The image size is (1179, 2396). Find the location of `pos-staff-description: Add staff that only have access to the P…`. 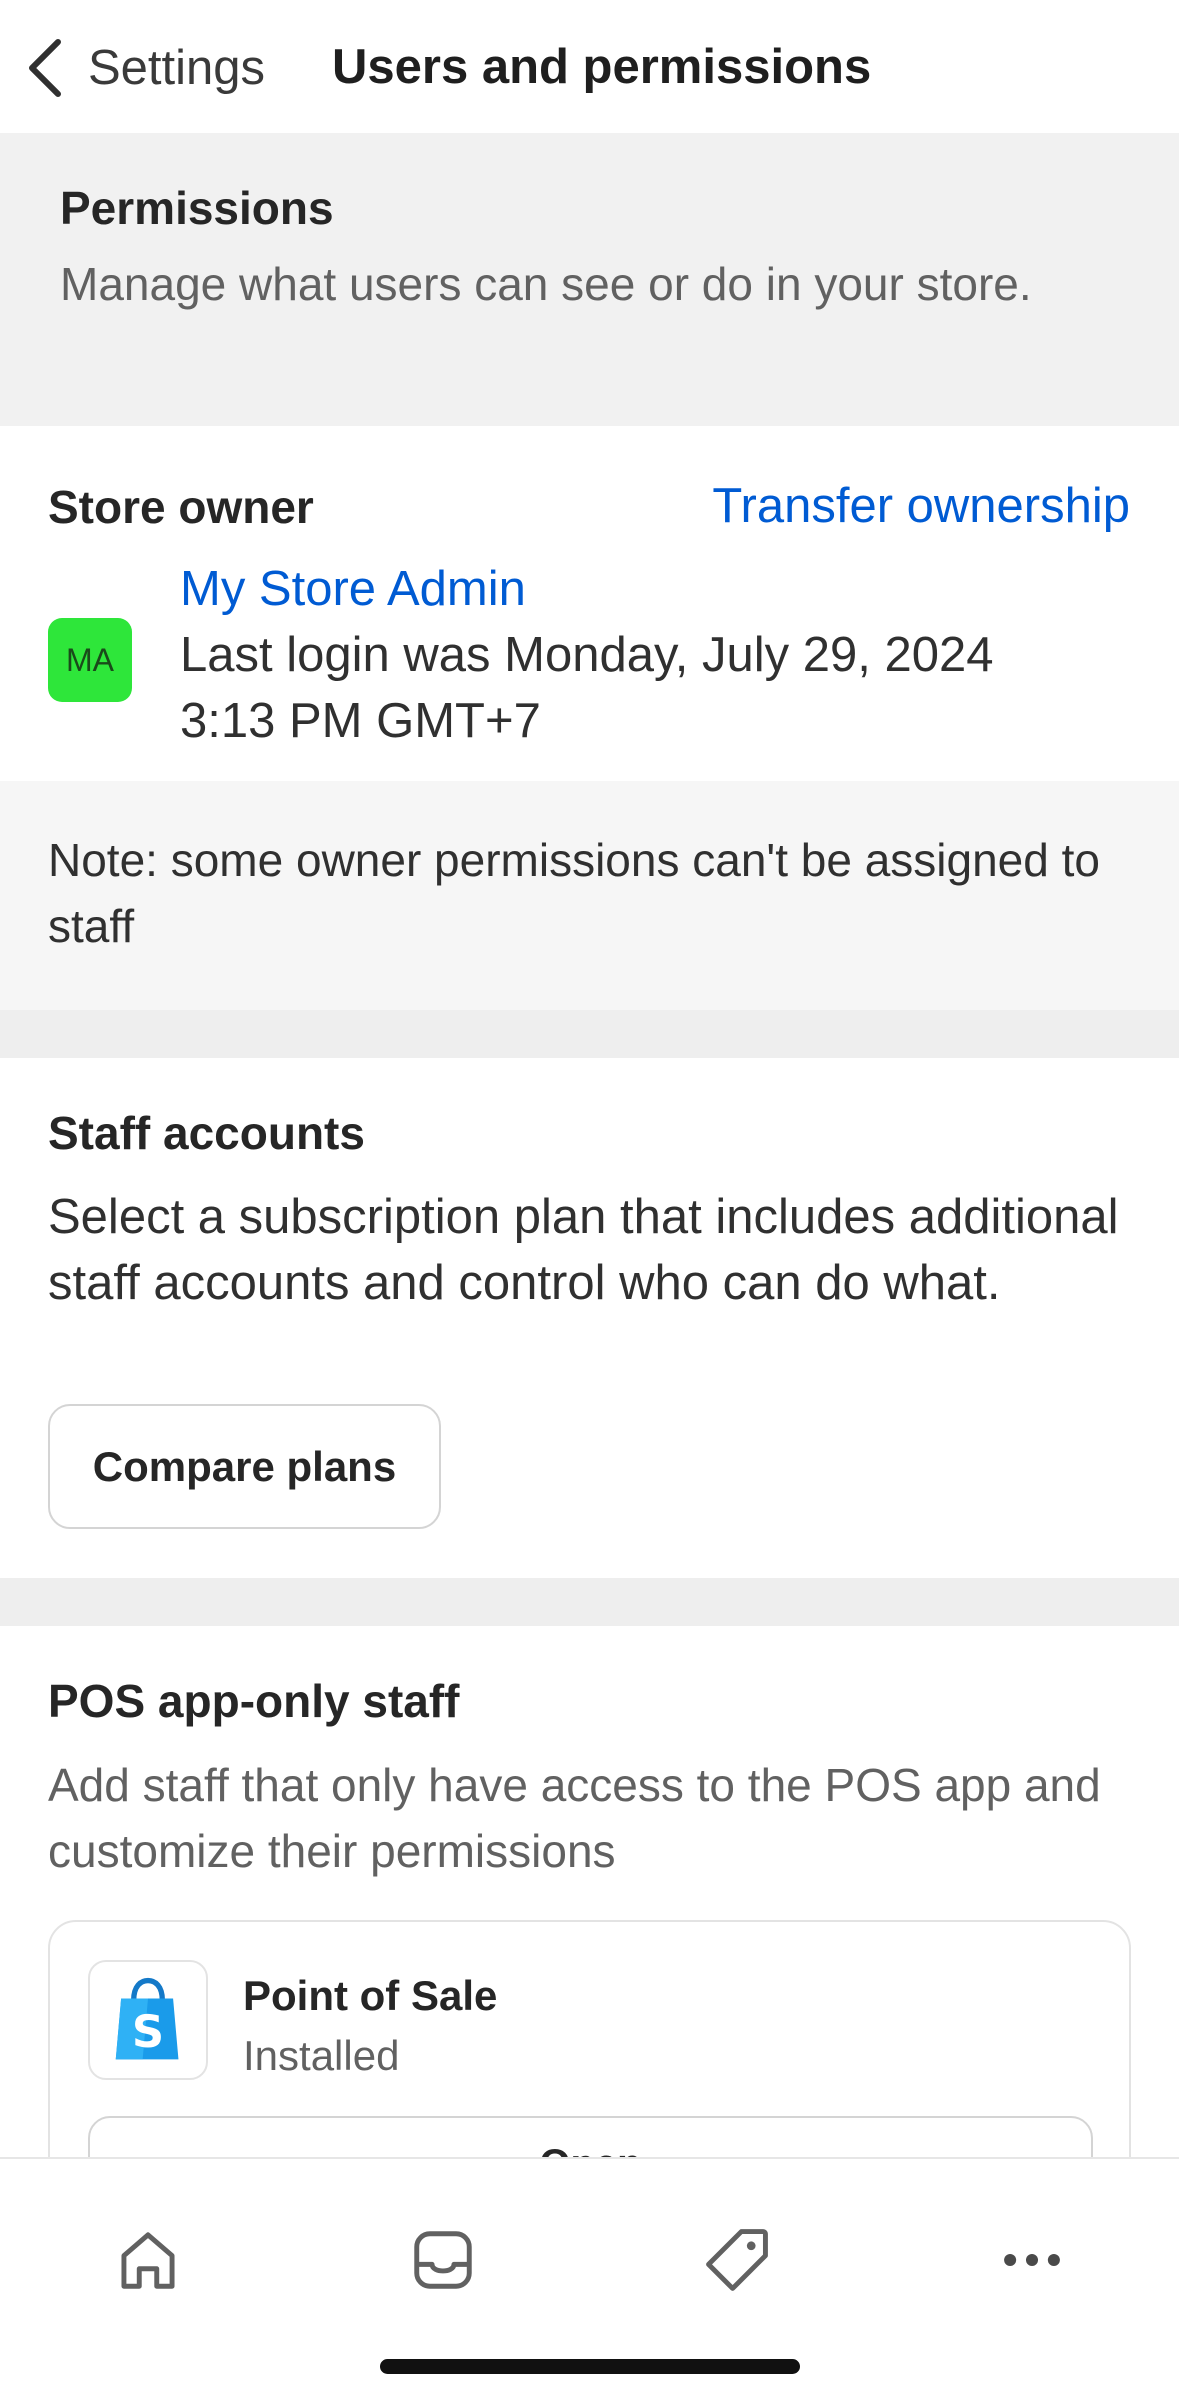

pos-staff-description: Add staff that only have access to the P… is located at coordinates (574, 1818).